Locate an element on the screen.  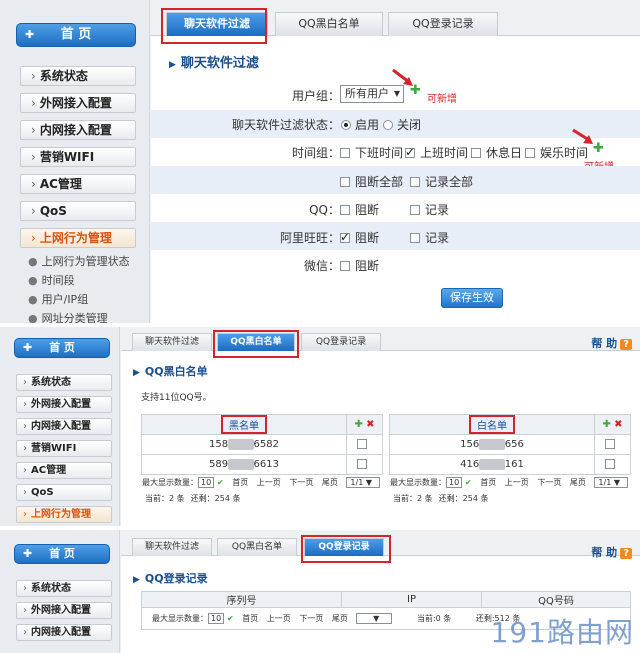
sidebar: ✚ 首 页 › 系统状态 › 外网接入配置 › 内网接入配置 is located at coordinates (60, 591).